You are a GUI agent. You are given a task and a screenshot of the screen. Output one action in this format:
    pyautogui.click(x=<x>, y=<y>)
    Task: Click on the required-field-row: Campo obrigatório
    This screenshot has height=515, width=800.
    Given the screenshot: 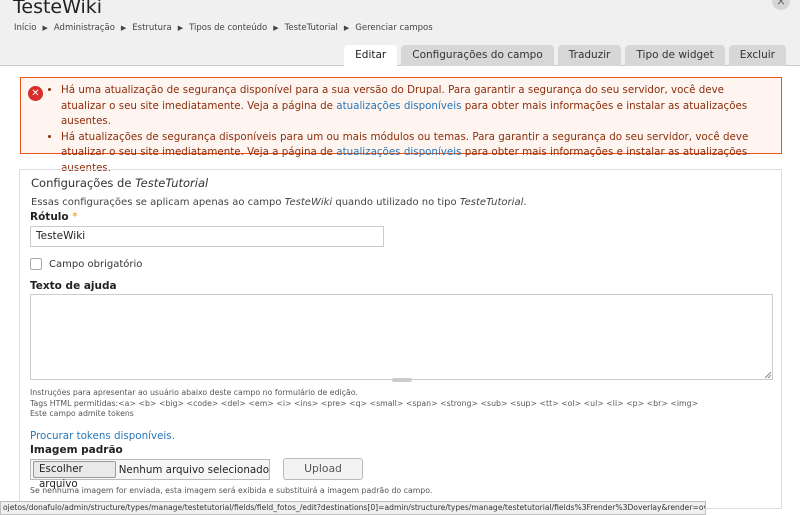 What is the action you would take?
    pyautogui.click(x=86, y=264)
    